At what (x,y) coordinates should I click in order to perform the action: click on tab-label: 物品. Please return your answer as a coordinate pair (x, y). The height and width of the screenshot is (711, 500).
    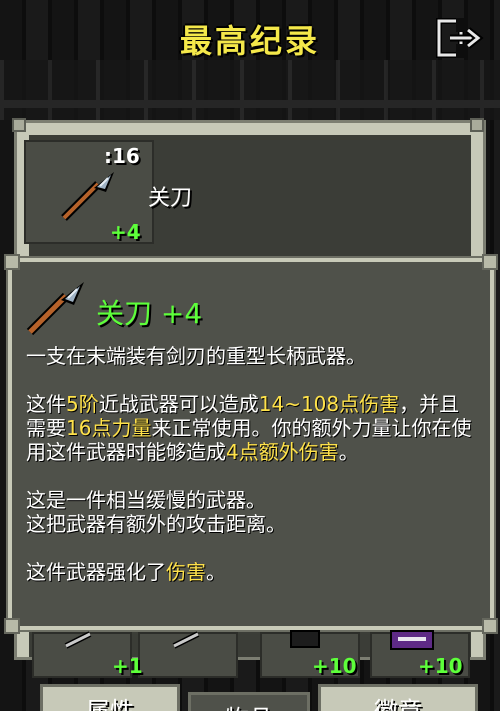
    Looking at the image, I should click on (249, 703).